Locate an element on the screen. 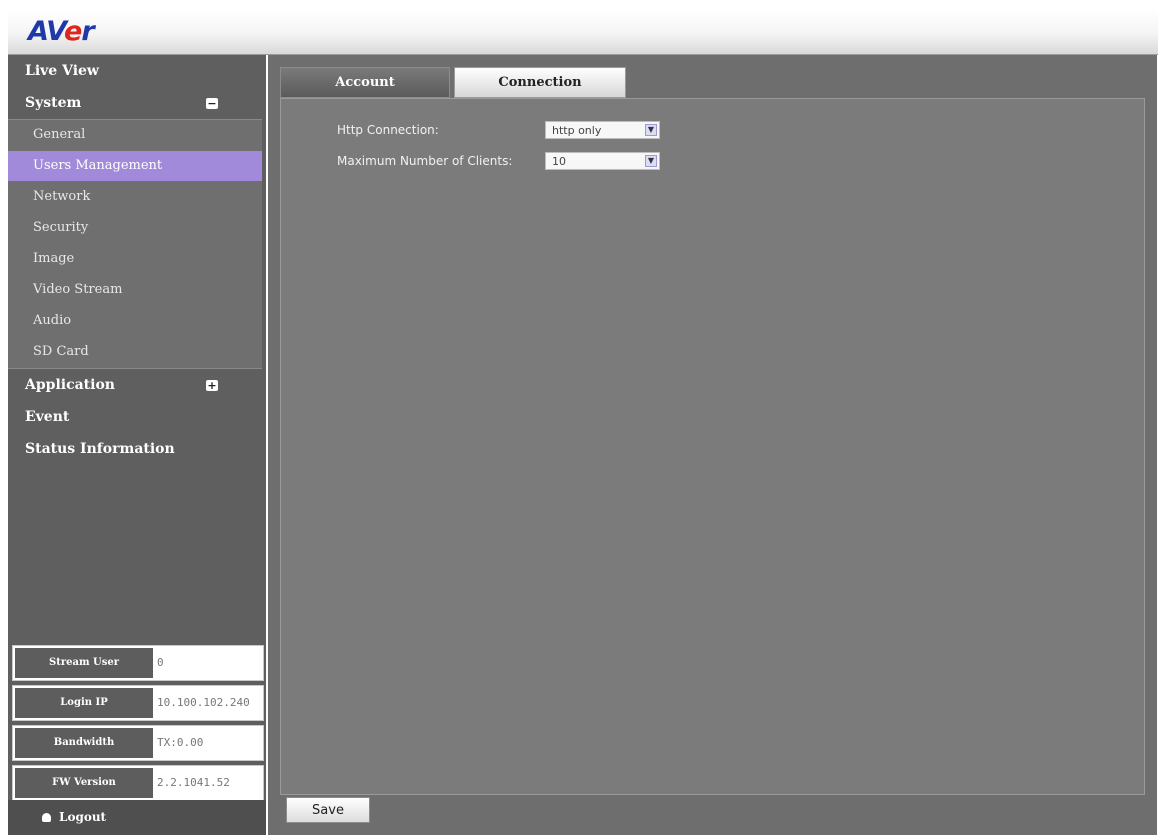 The image size is (1165, 835). sidebar-item-video-stream: Video Stream is located at coordinates (135, 290).